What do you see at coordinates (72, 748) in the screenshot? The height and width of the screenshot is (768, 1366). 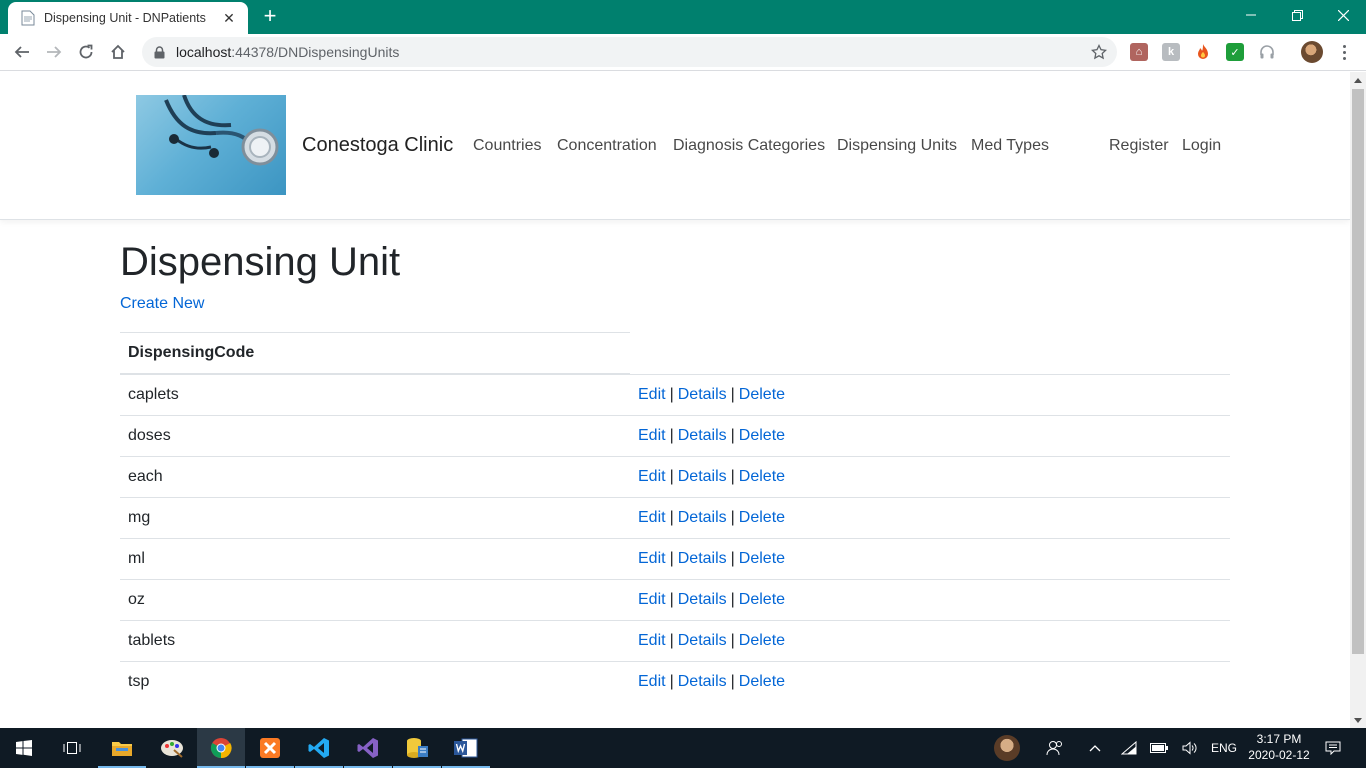 I see `task-view-icon` at bounding box center [72, 748].